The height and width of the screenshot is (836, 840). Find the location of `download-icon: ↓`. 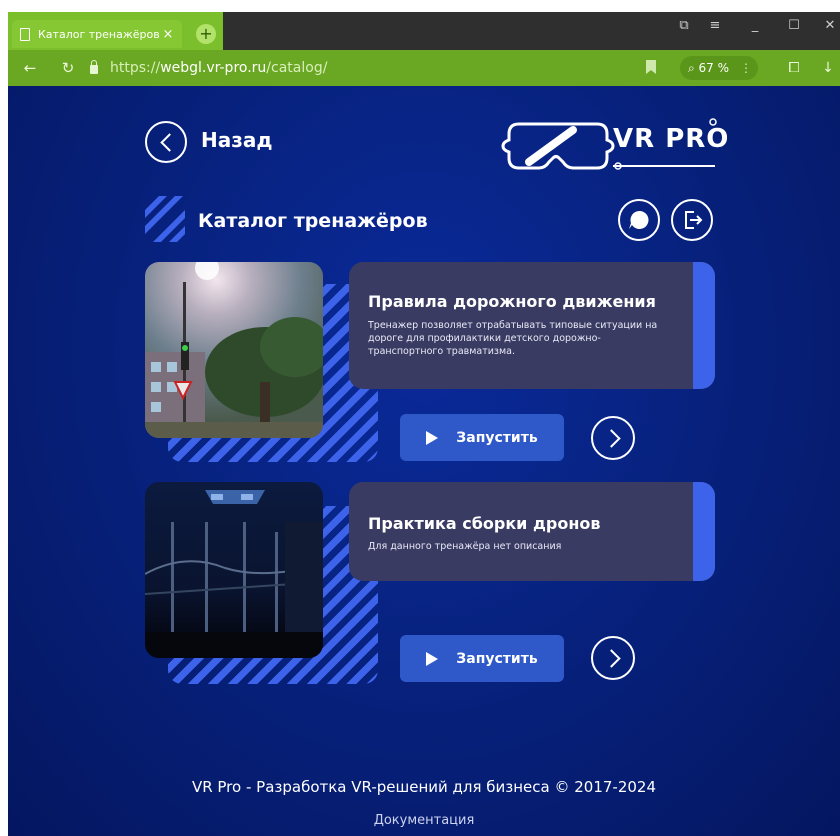

download-icon: ↓ is located at coordinates (828, 68).